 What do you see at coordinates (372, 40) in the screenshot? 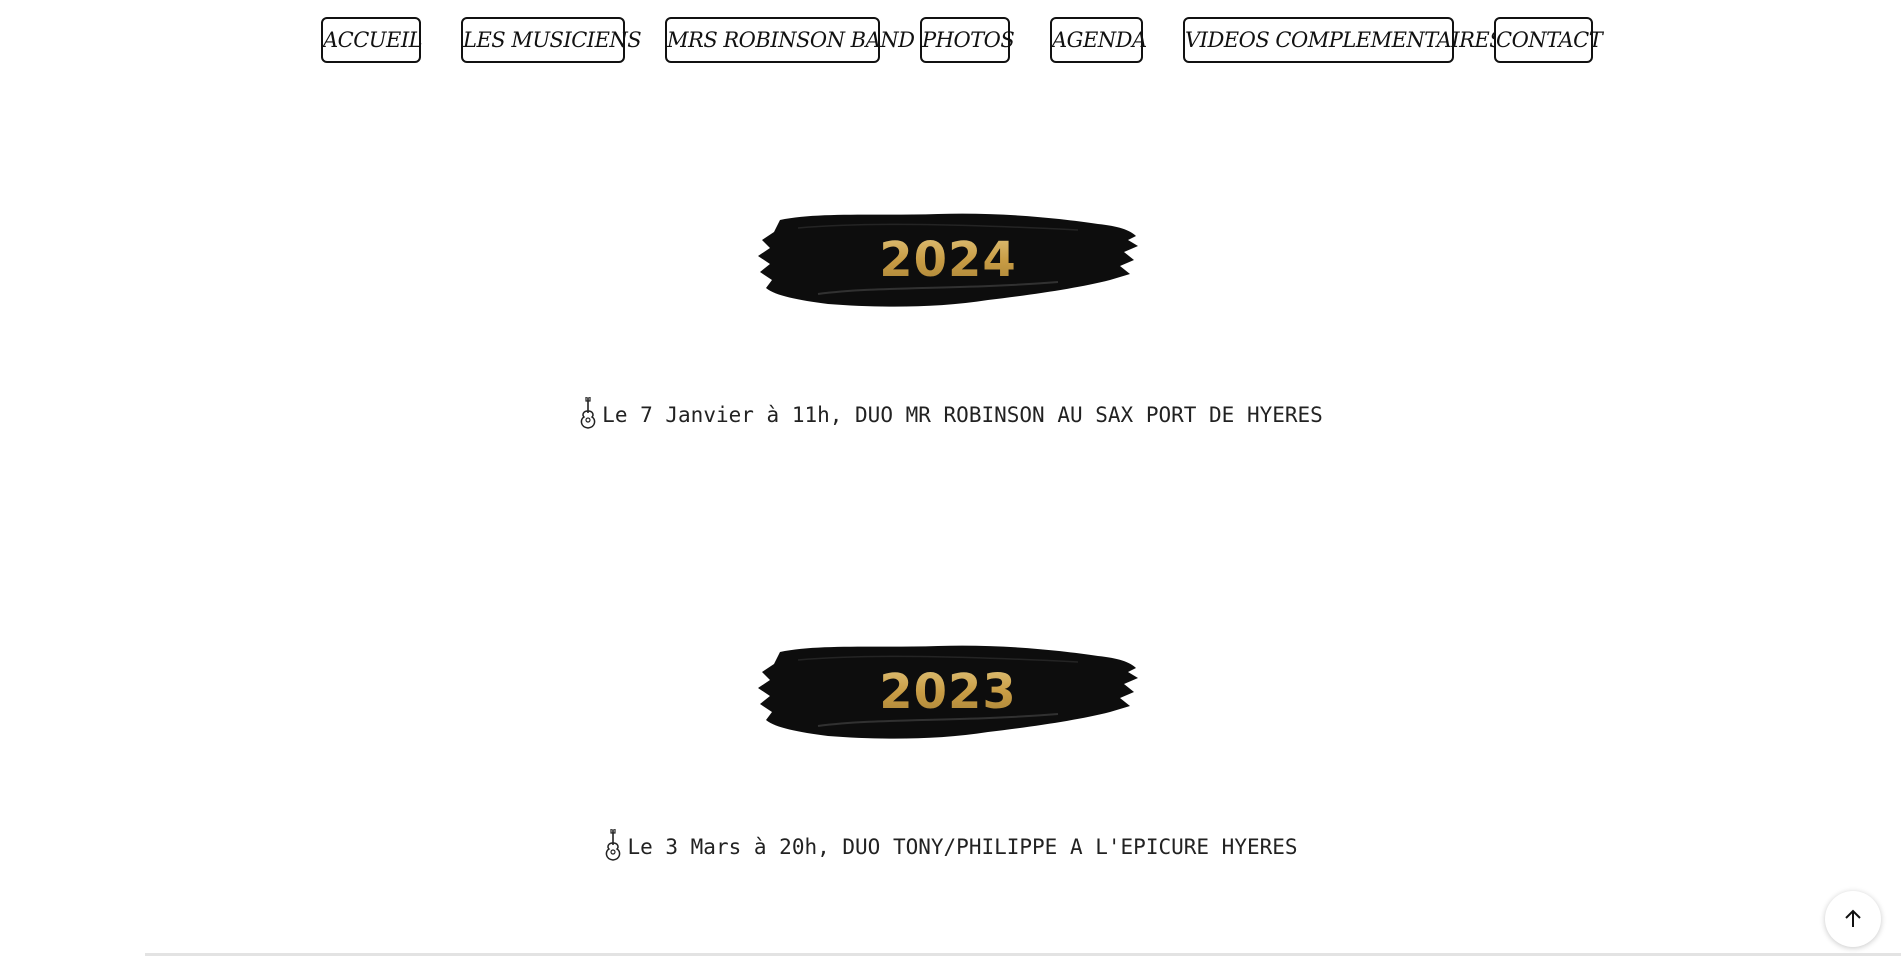
I see `nav-item-accueil: ACCUEIL` at bounding box center [372, 40].